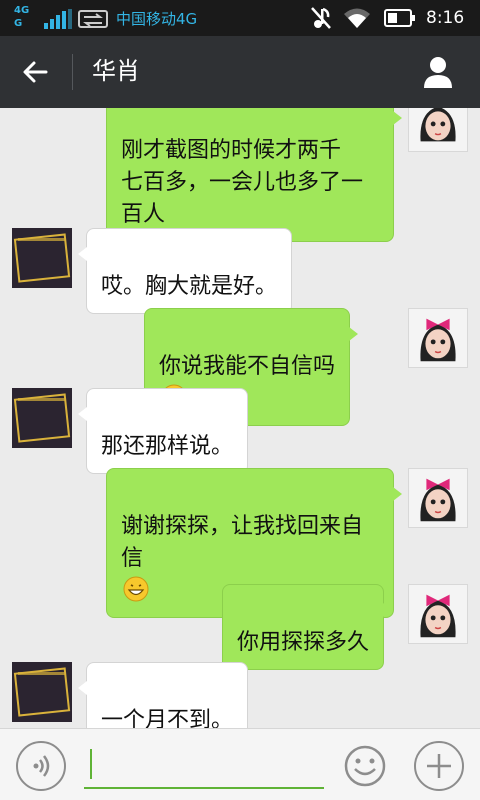 This screenshot has height=800, width=480. Describe the element at coordinates (58, 19) in the screenshot. I see `signal-icon` at that location.